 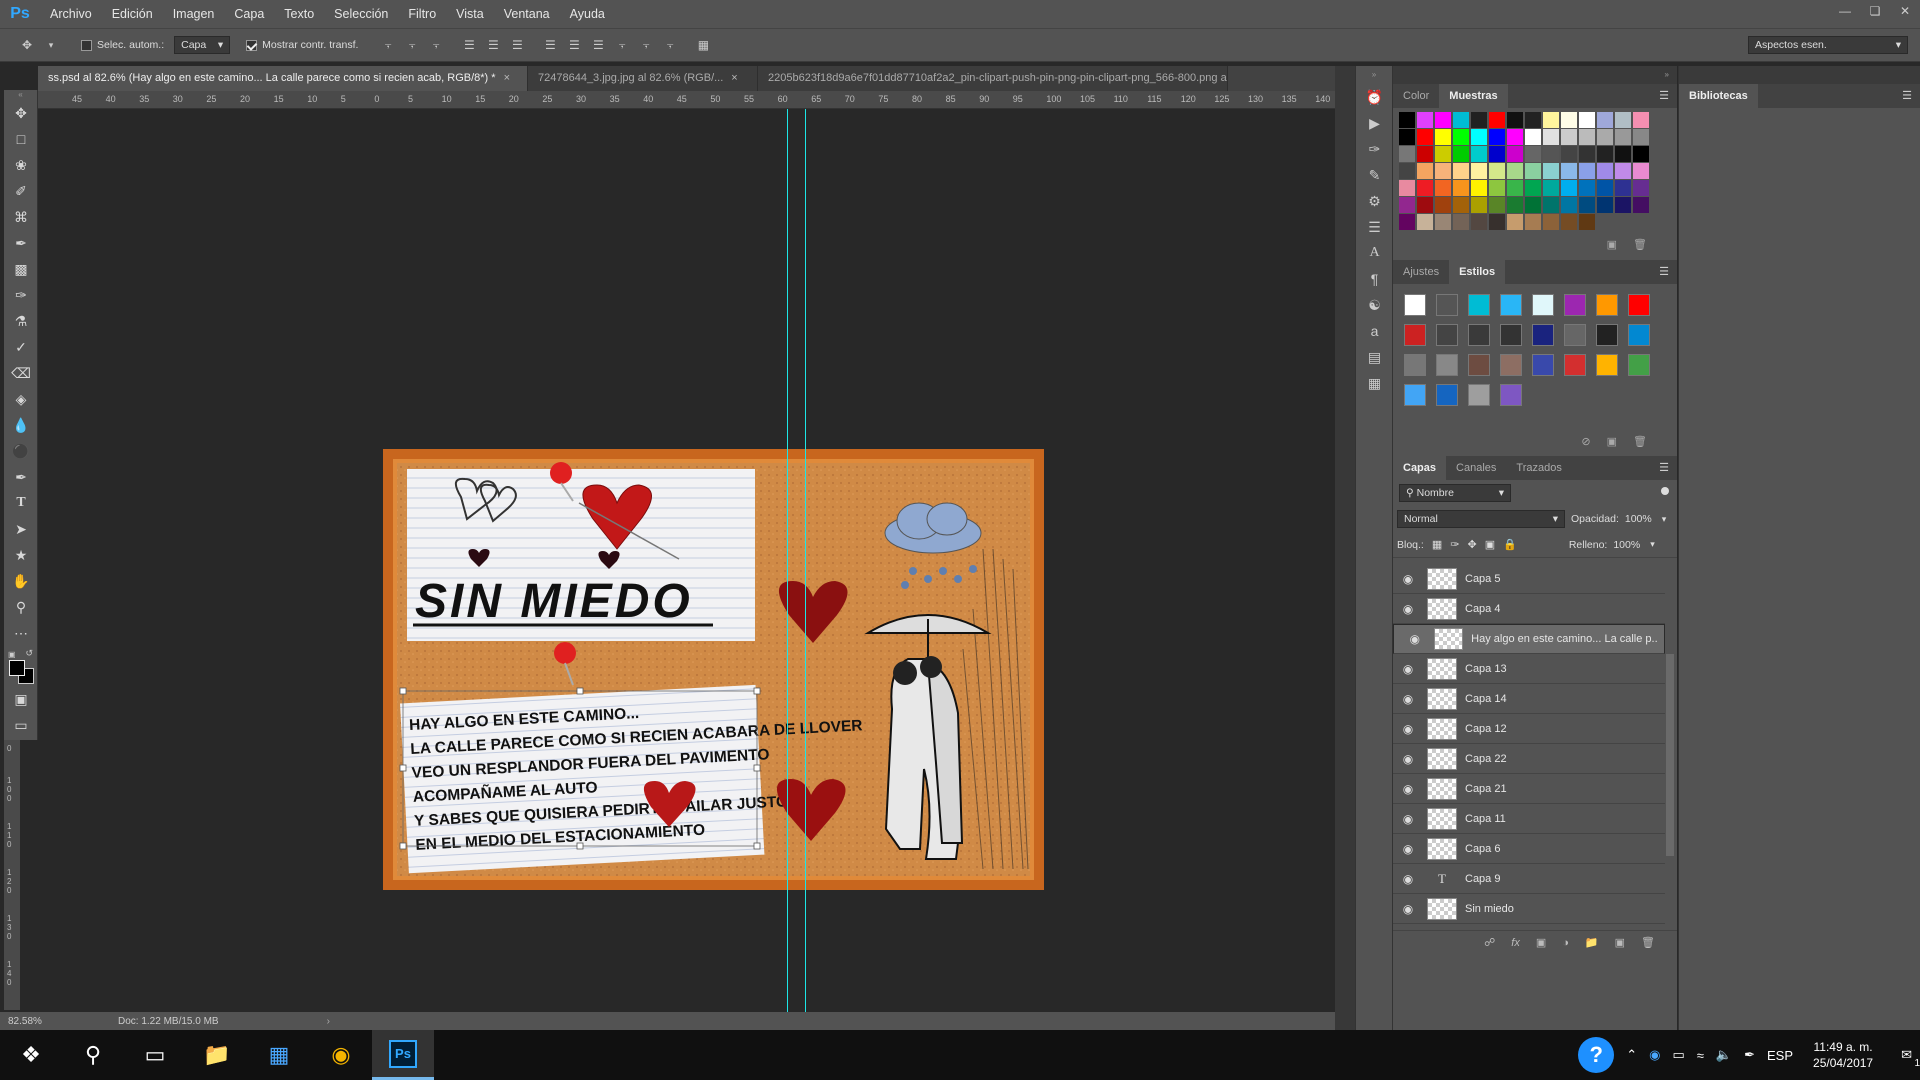 I want to click on zoom-level: 82.58%, so click(x=58, y=1021).